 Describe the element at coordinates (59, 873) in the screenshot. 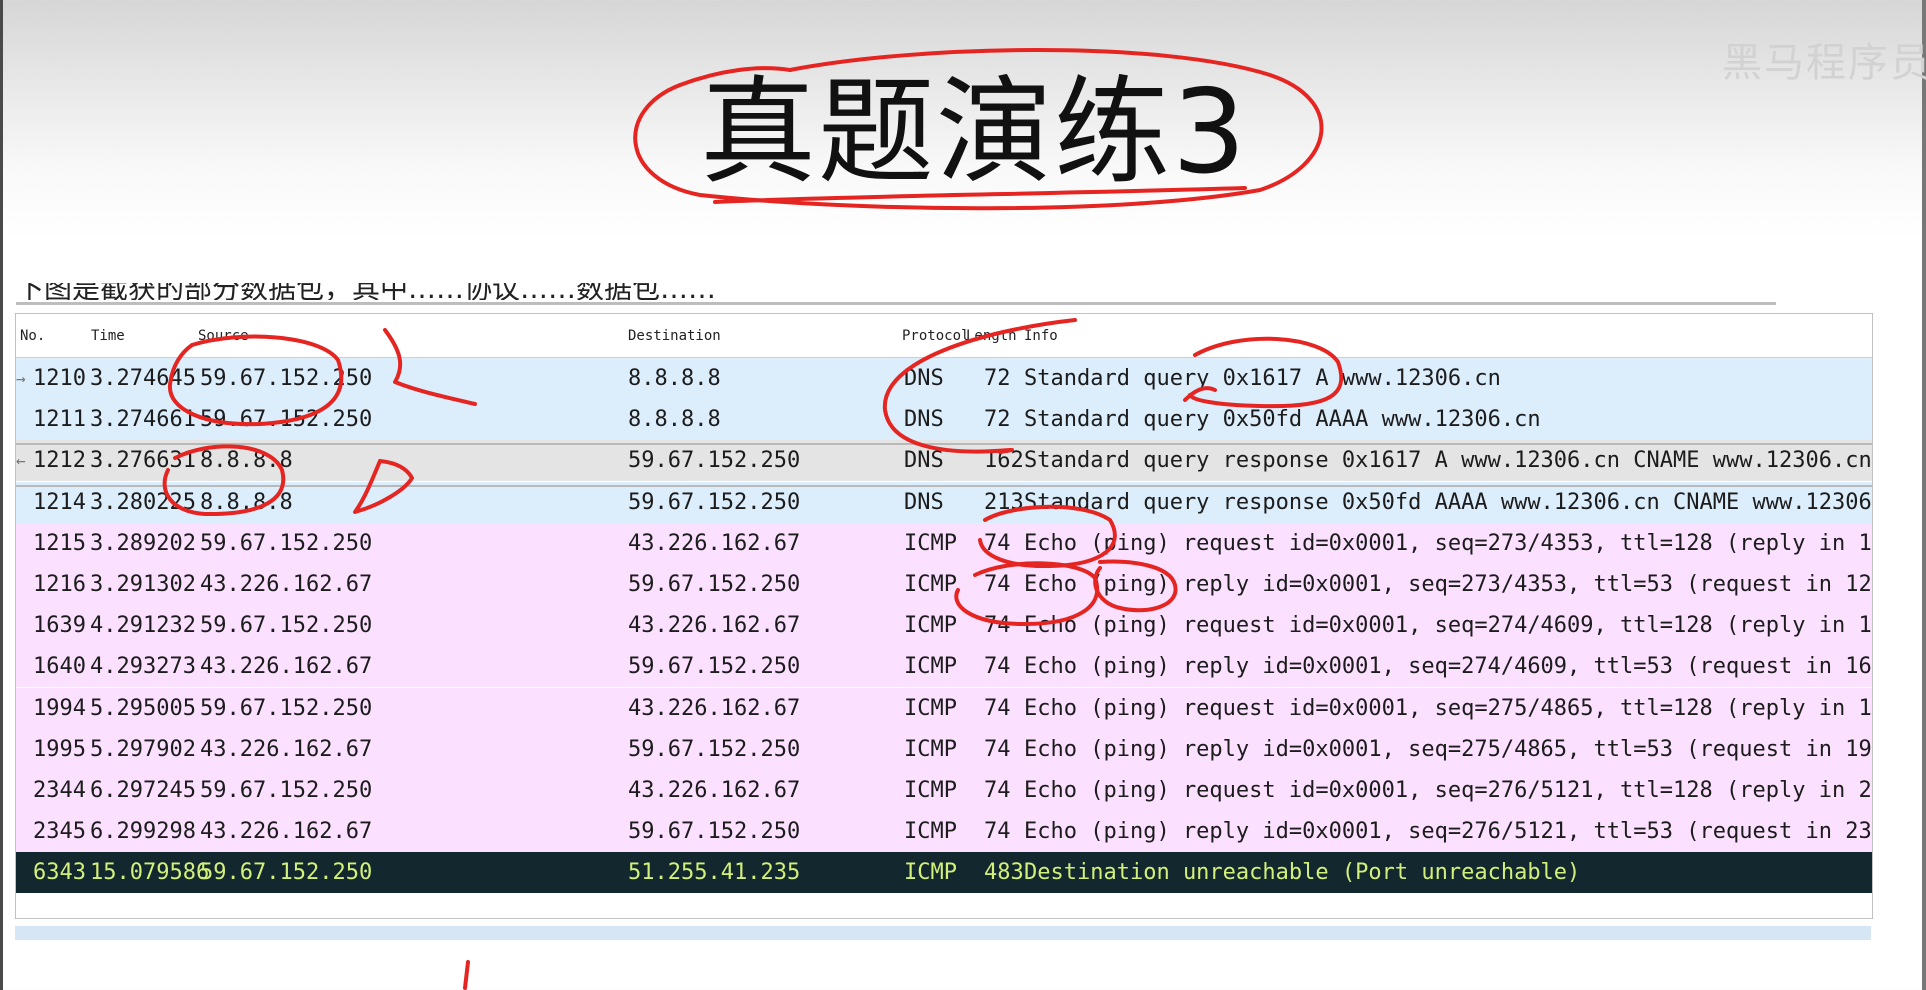

I see `packet-number: 6343` at that location.